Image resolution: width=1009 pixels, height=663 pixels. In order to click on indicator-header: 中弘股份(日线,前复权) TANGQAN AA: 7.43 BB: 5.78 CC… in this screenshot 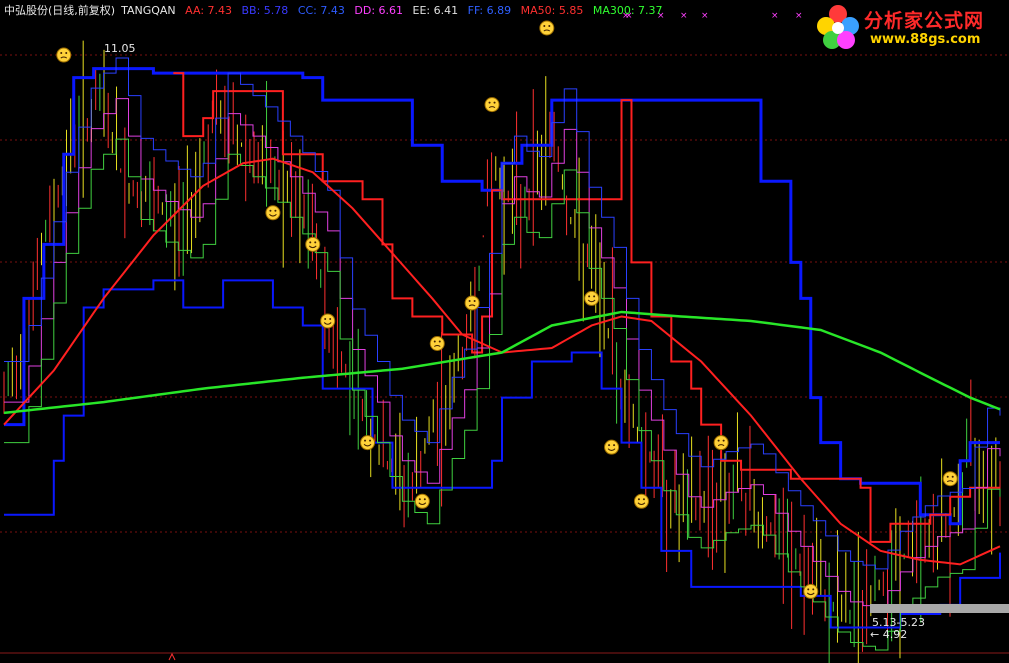, I will do `click(336, 10)`.